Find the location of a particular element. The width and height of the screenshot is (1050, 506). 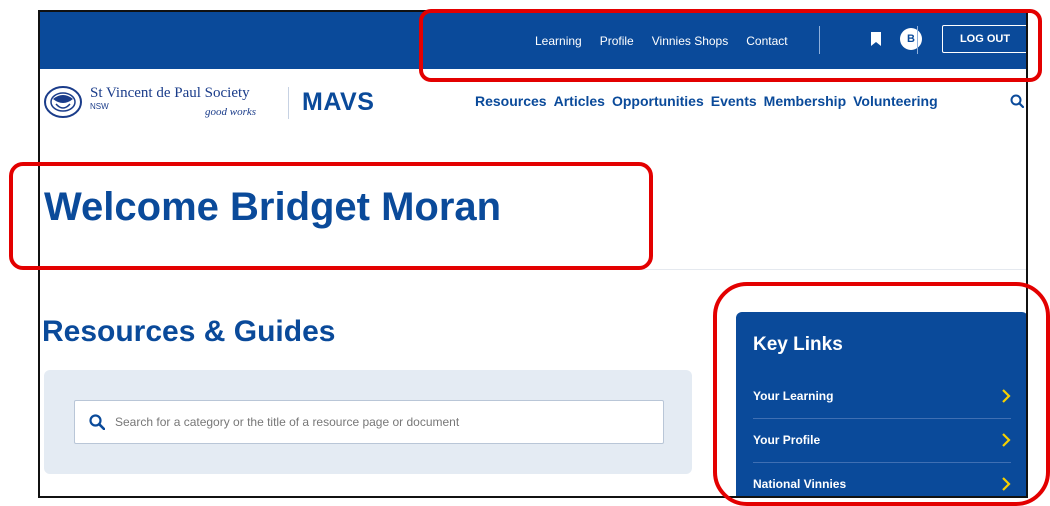

resources-title: Resources & Guides is located at coordinates (189, 331).